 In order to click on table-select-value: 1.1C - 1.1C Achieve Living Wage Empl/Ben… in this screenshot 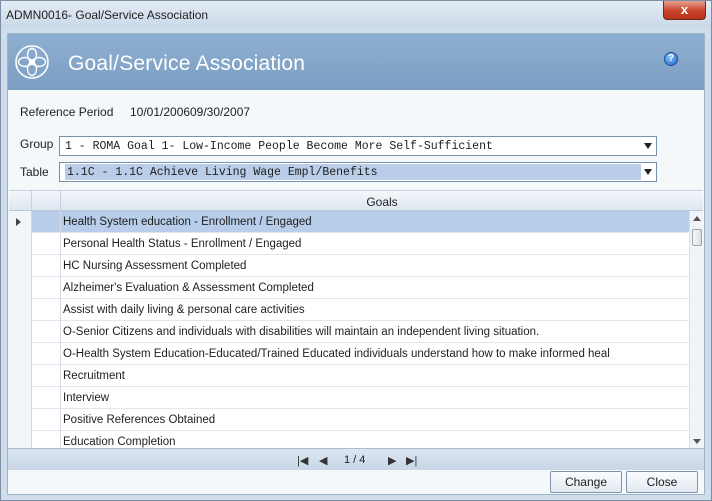, I will do `click(353, 172)`.